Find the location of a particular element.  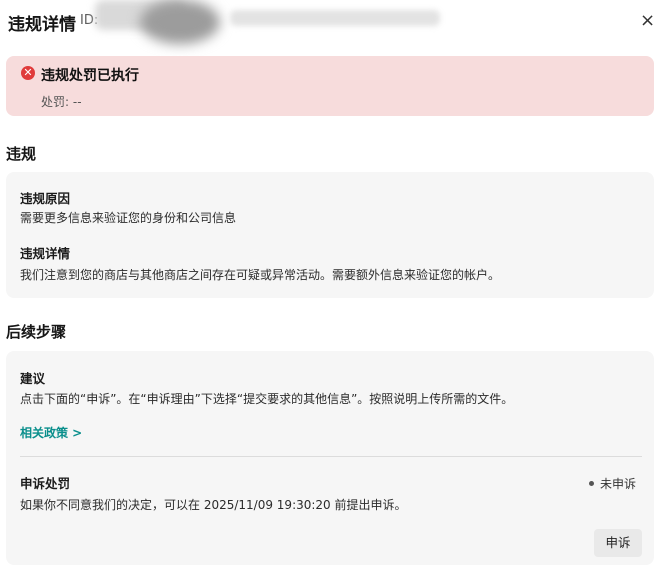

detail-text: 我们注意到您的商店与其他商店之间存在可疑或异常活动。需要额外信息来验证您的帐户。 is located at coordinates (260, 275).